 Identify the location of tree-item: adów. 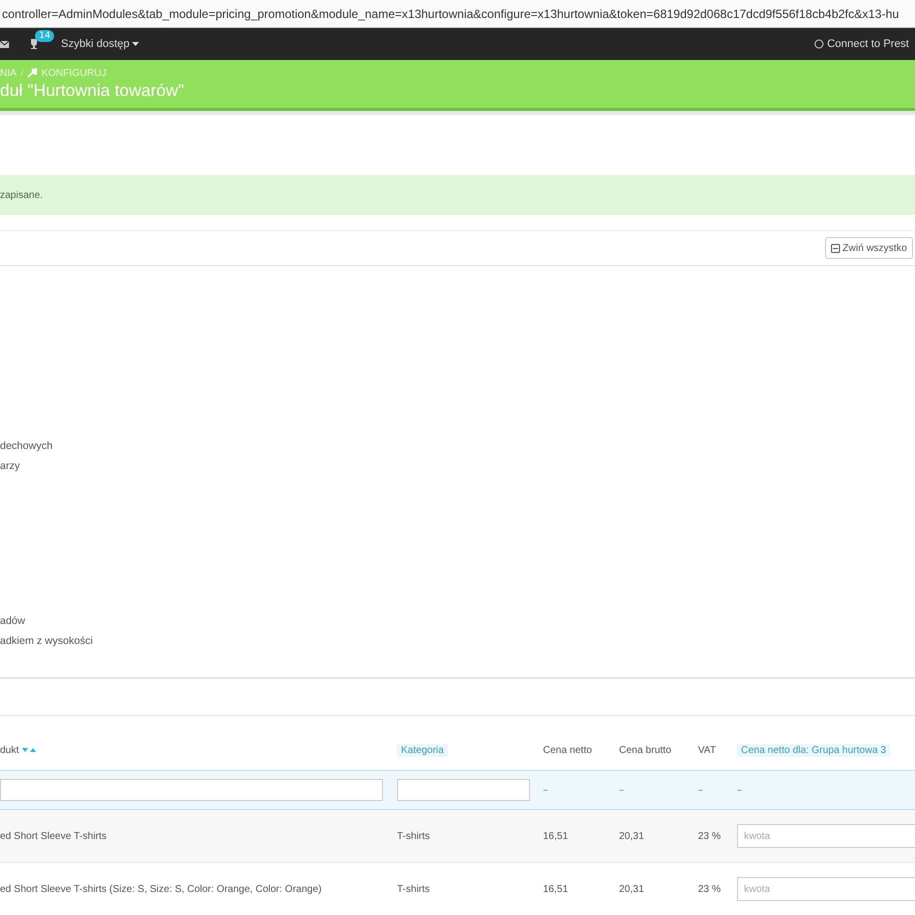
(457, 621).